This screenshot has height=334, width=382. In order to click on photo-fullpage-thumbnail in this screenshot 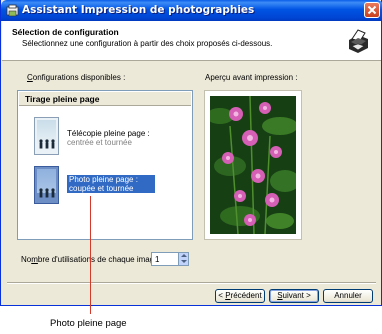, I will do `click(46, 185)`.